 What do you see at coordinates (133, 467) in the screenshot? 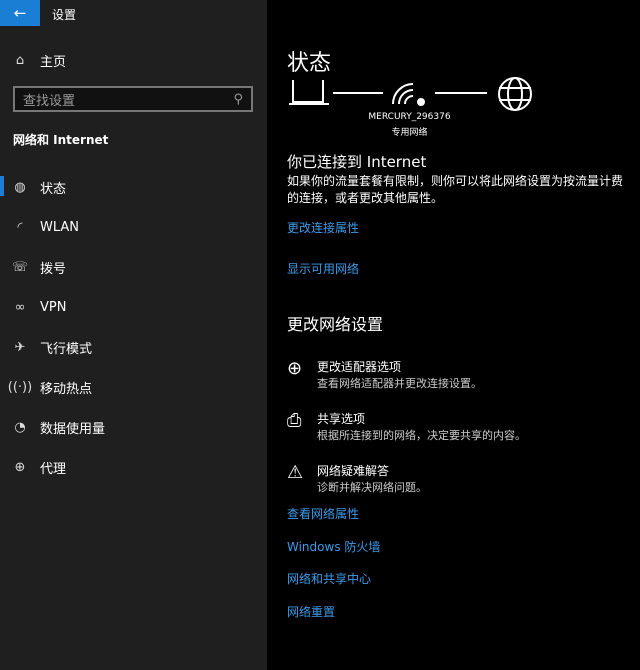
I see `sidebar-item-proxy: ⊕ 代理` at bounding box center [133, 467].